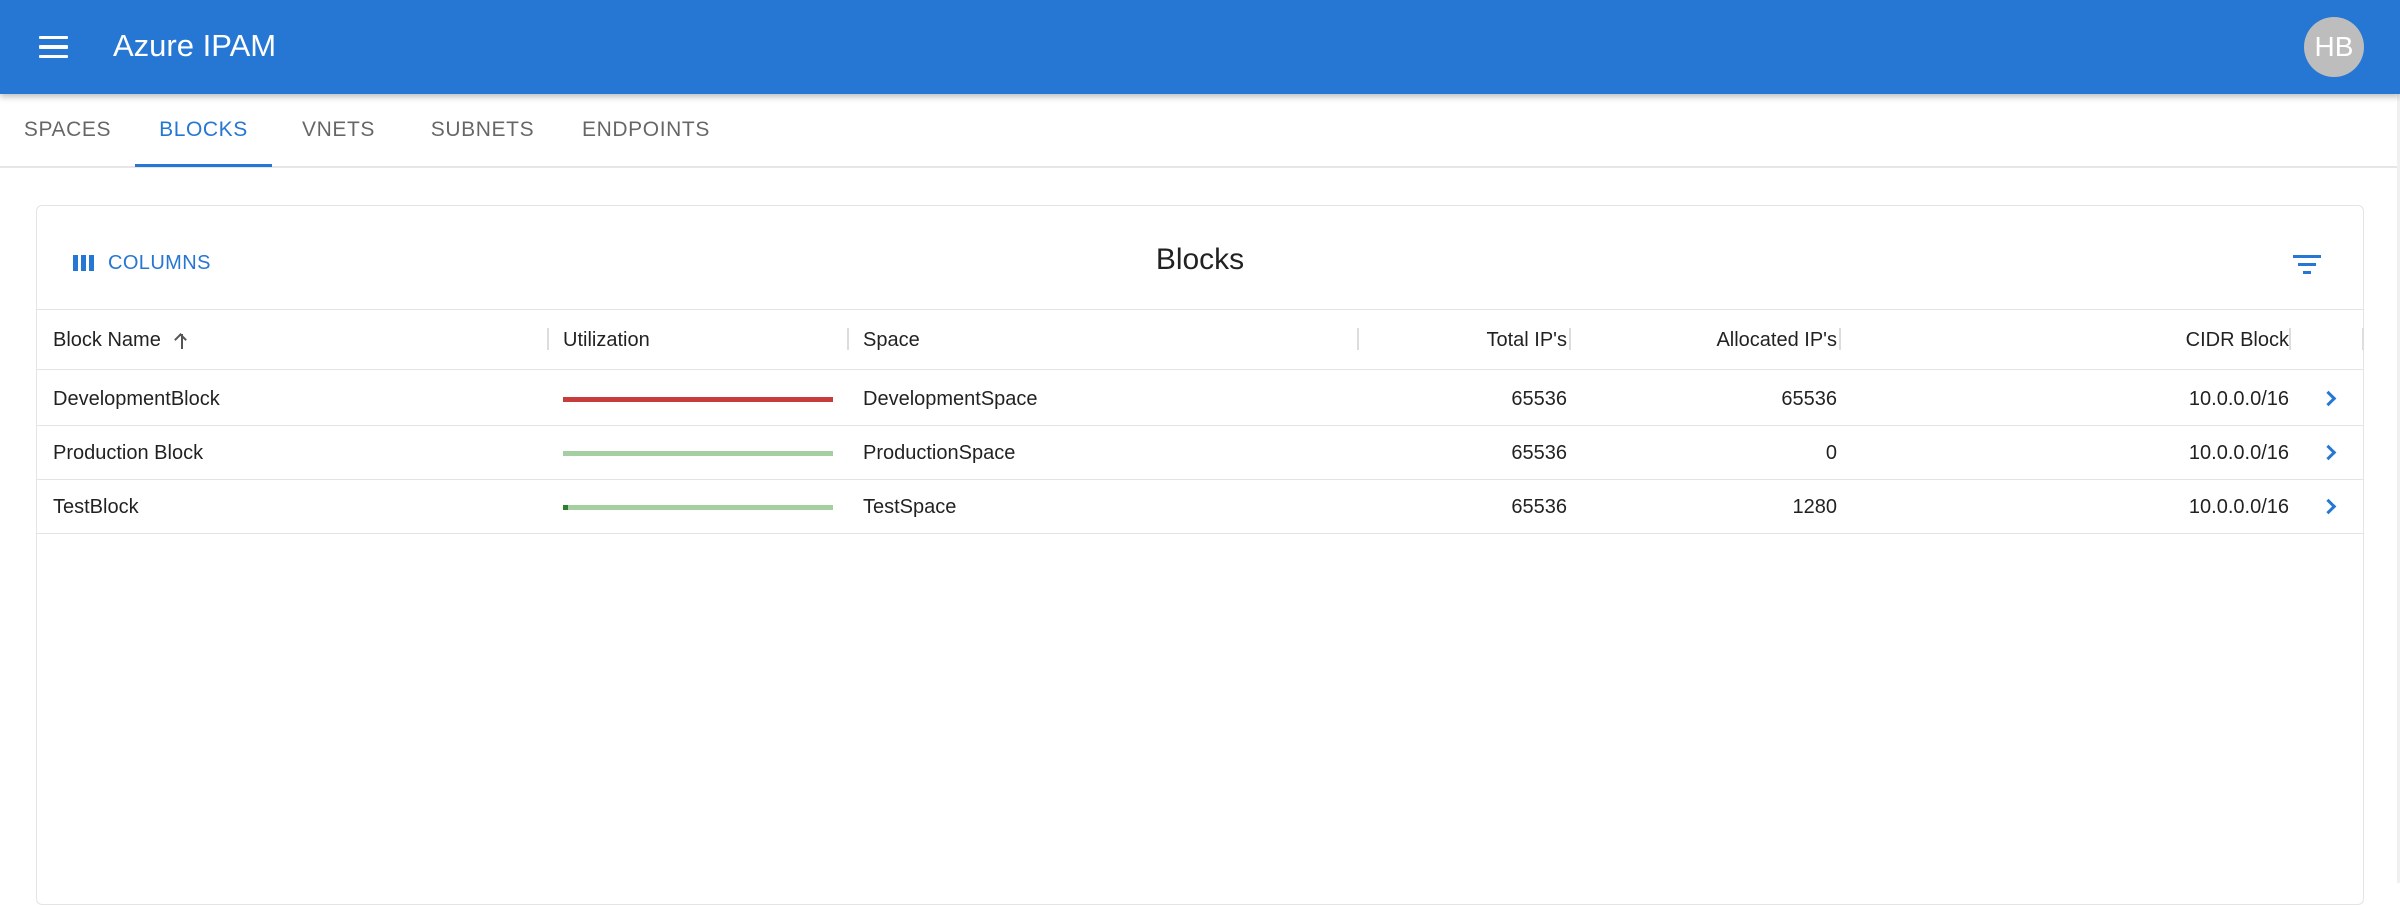 The height and width of the screenshot is (905, 2400). I want to click on tab-vnets: VNETS, so click(338, 130).